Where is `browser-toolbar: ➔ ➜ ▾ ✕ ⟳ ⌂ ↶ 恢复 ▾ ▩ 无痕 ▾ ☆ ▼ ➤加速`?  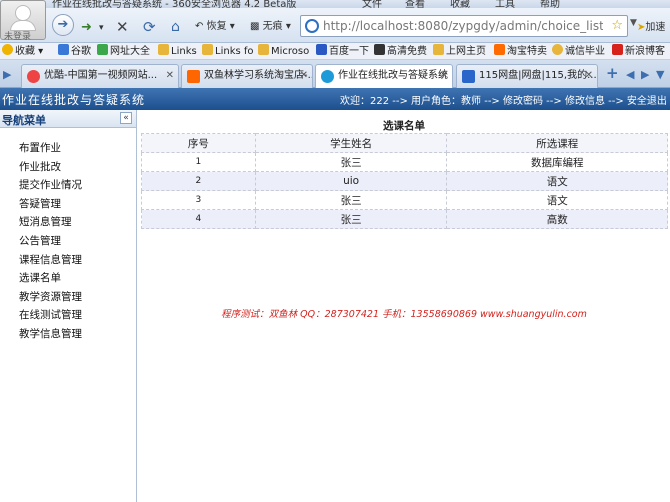 browser-toolbar: ➔ ➜ ▾ ✕ ⟳ ⌂ ↶ 恢复 ▾ ▩ 无痕 ▾ ☆ ▼ ➤加速 is located at coordinates (335, 25).